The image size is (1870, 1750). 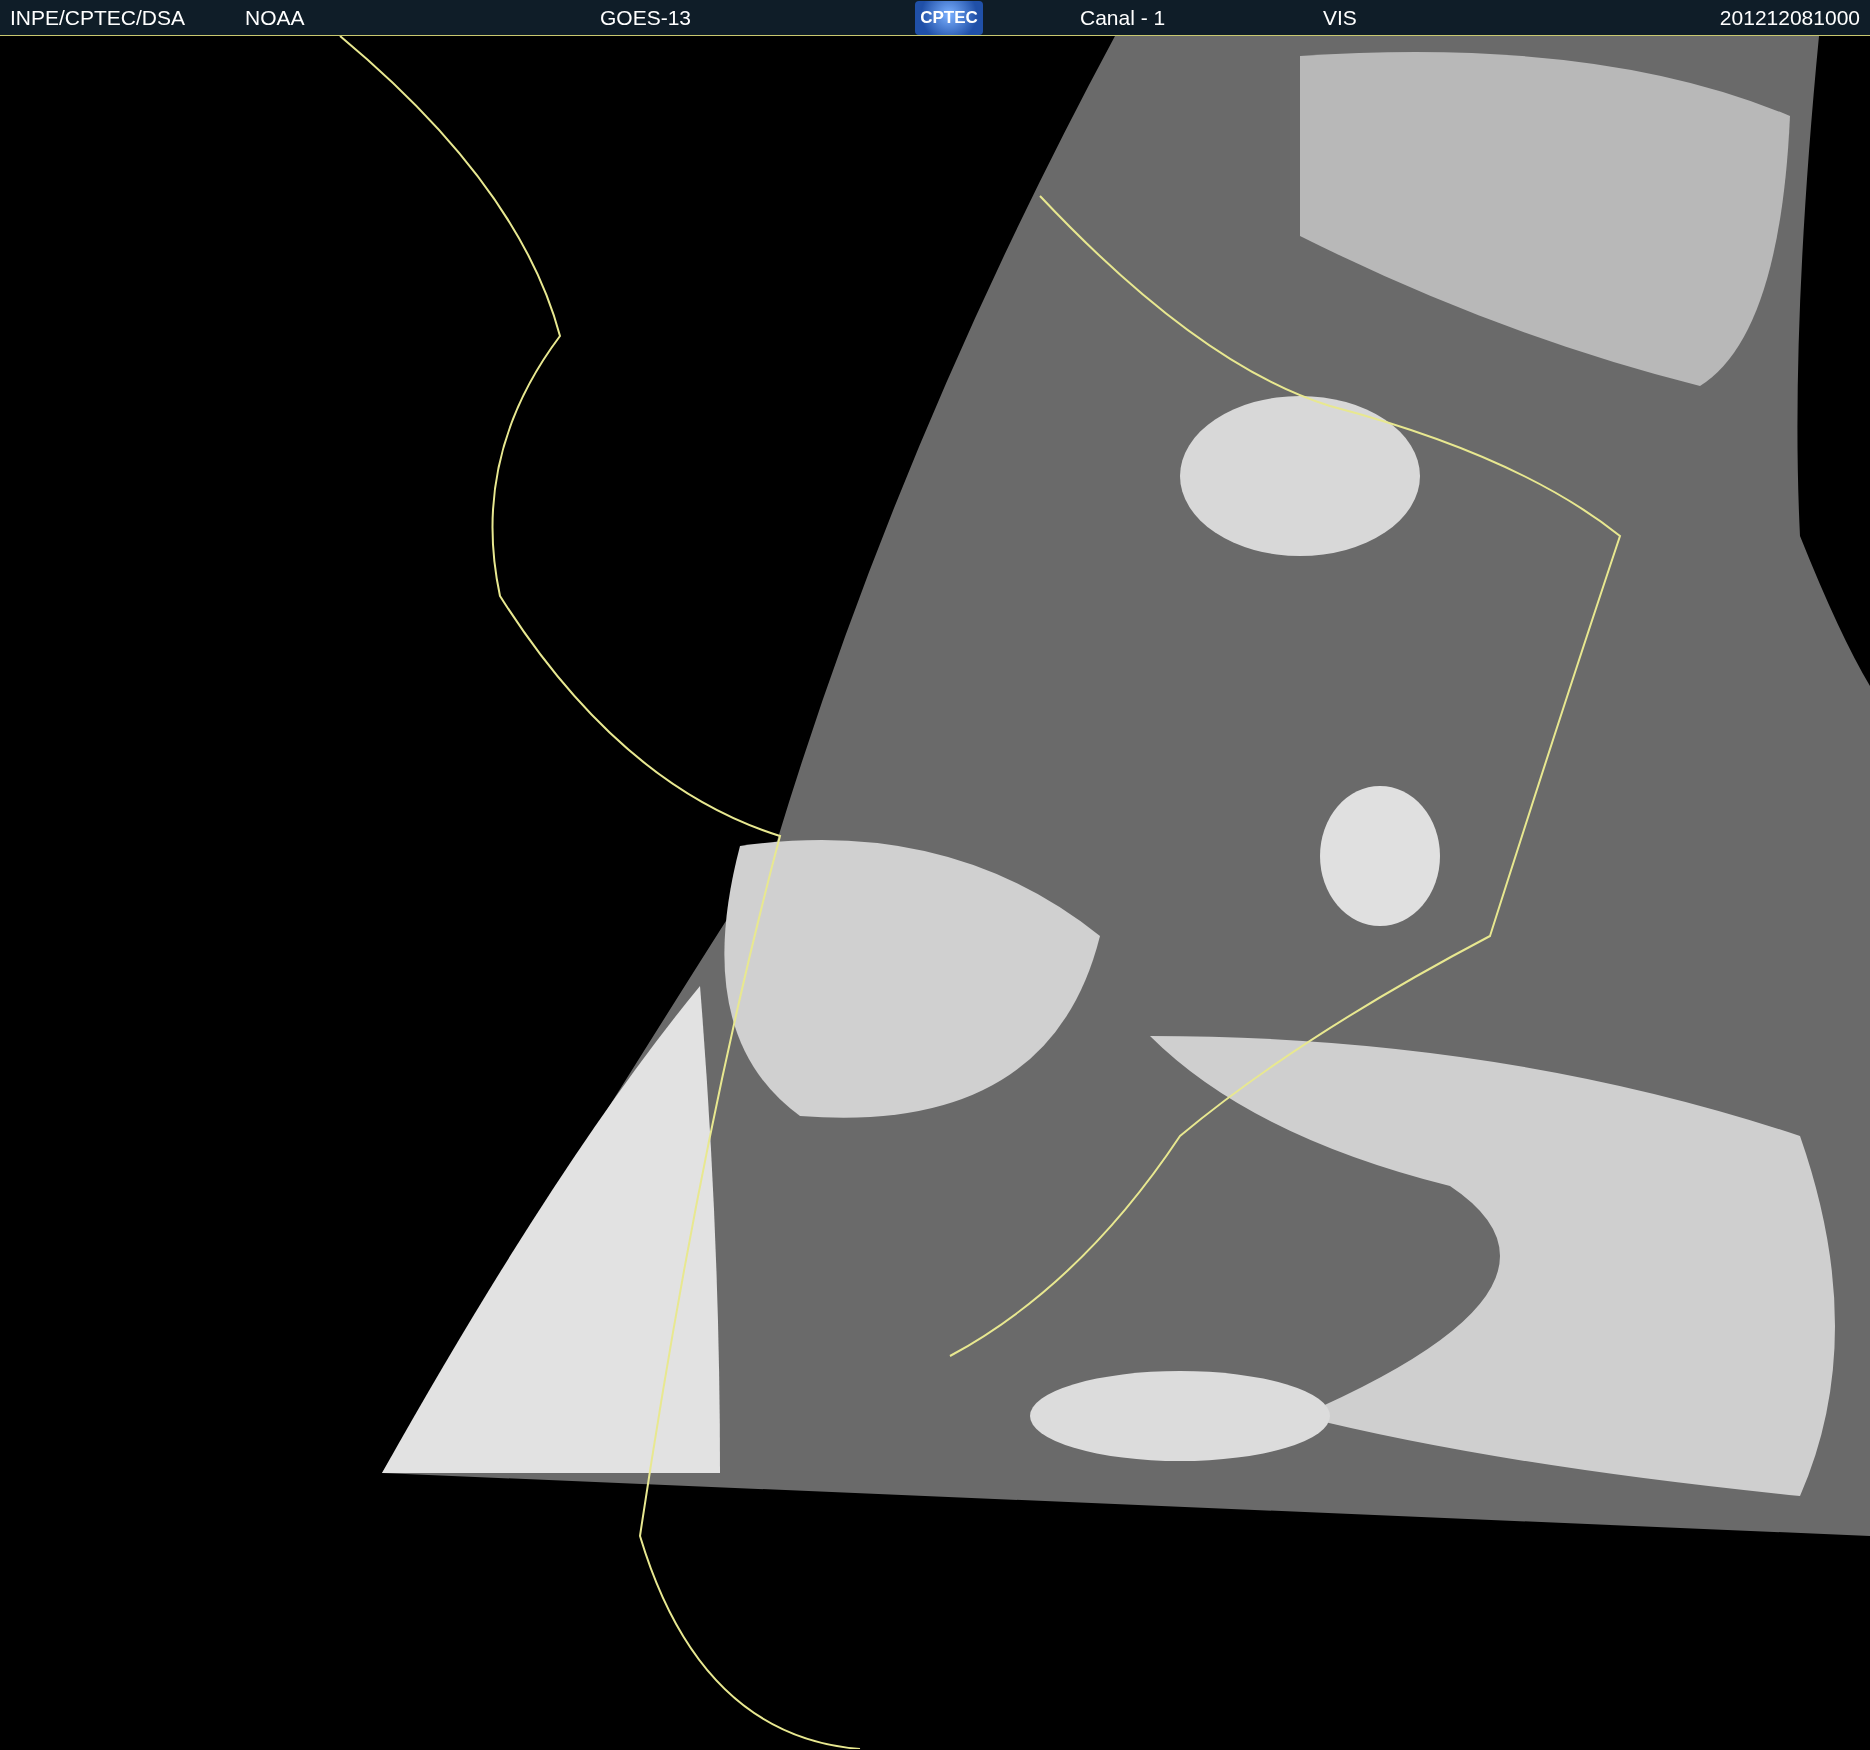 What do you see at coordinates (949, 17) in the screenshot?
I see `logo: CPTEC` at bounding box center [949, 17].